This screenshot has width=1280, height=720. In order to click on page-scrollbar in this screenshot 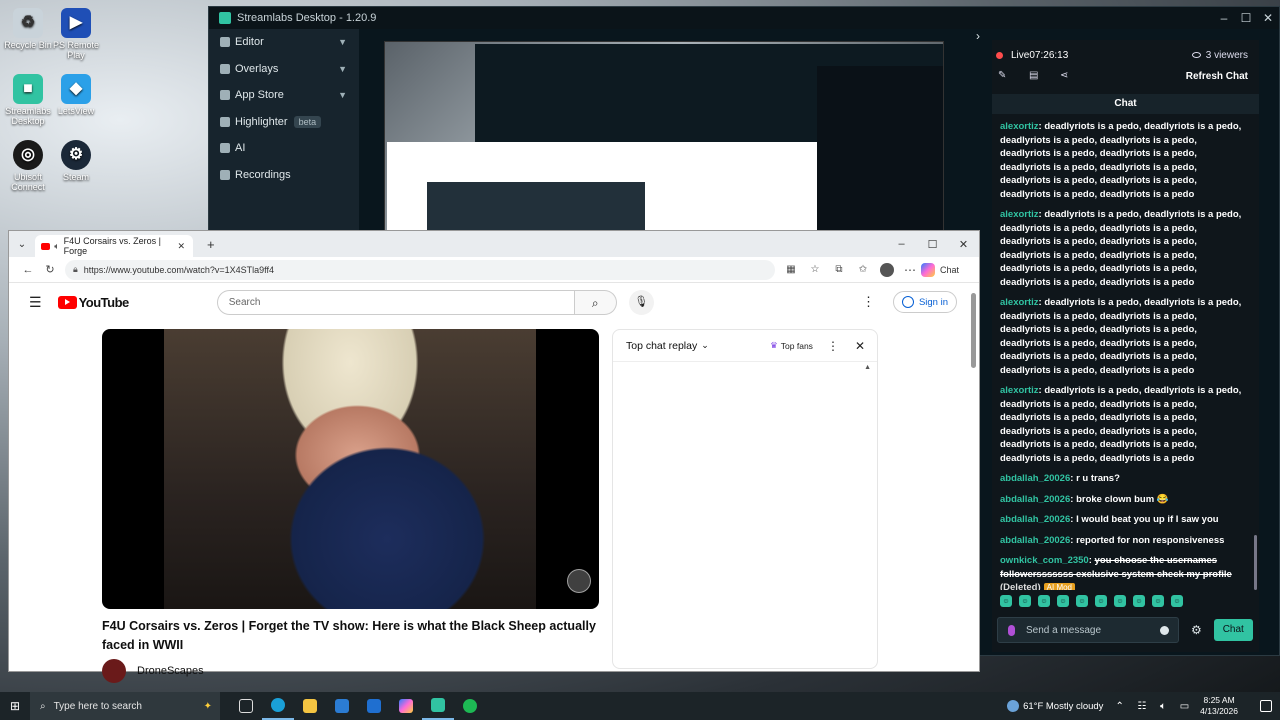, I will do `click(973, 330)`.